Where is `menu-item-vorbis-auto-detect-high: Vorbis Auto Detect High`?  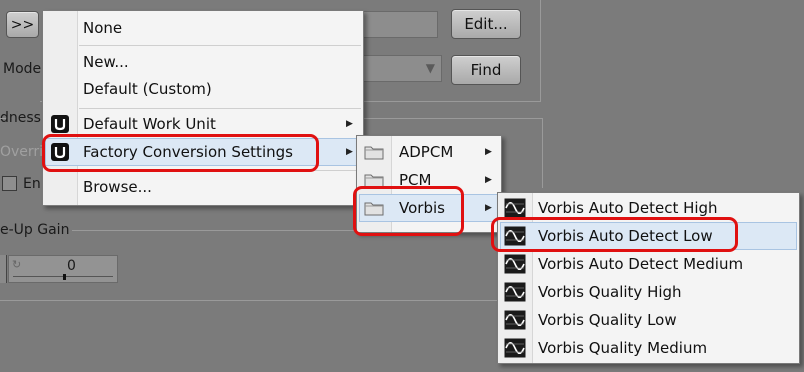
menu-item-vorbis-auto-detect-high: Vorbis Auto Detect High is located at coordinates (648, 208).